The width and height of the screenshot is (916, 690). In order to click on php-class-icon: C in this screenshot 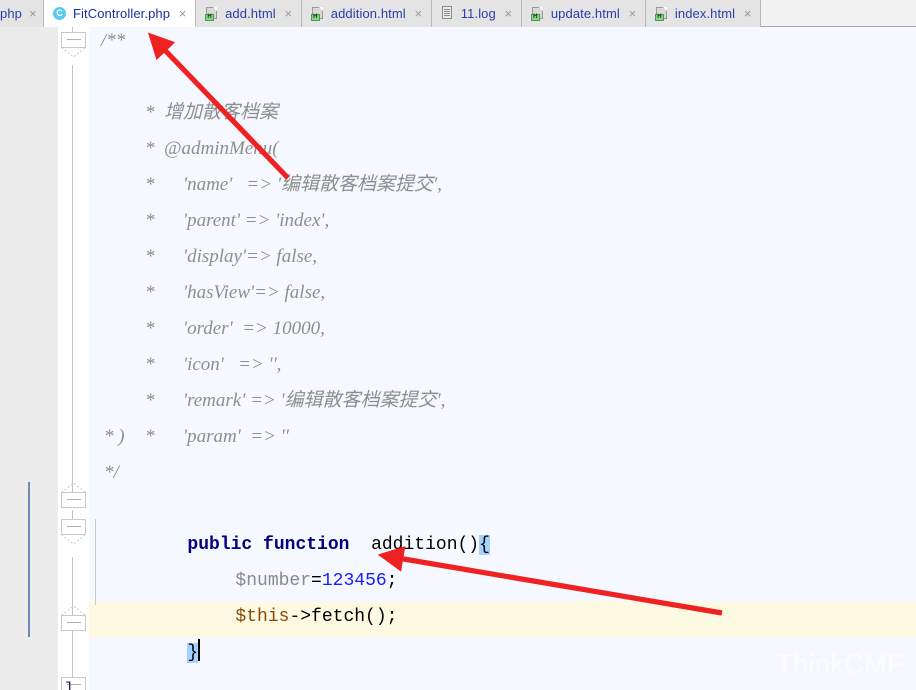, I will do `click(60, 13)`.